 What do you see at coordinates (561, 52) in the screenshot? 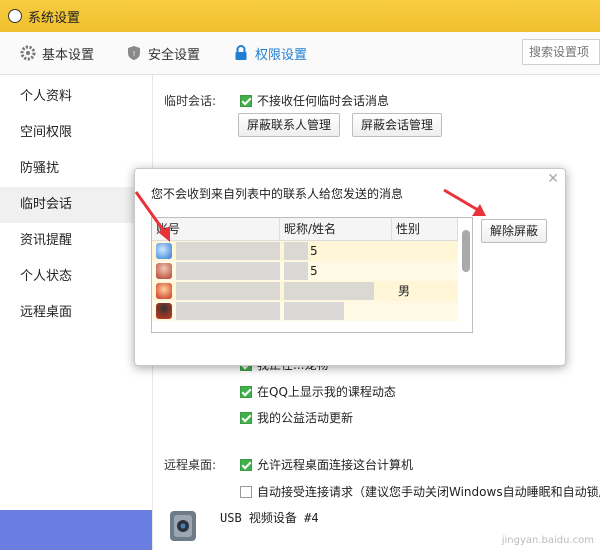
I see `search-input` at bounding box center [561, 52].